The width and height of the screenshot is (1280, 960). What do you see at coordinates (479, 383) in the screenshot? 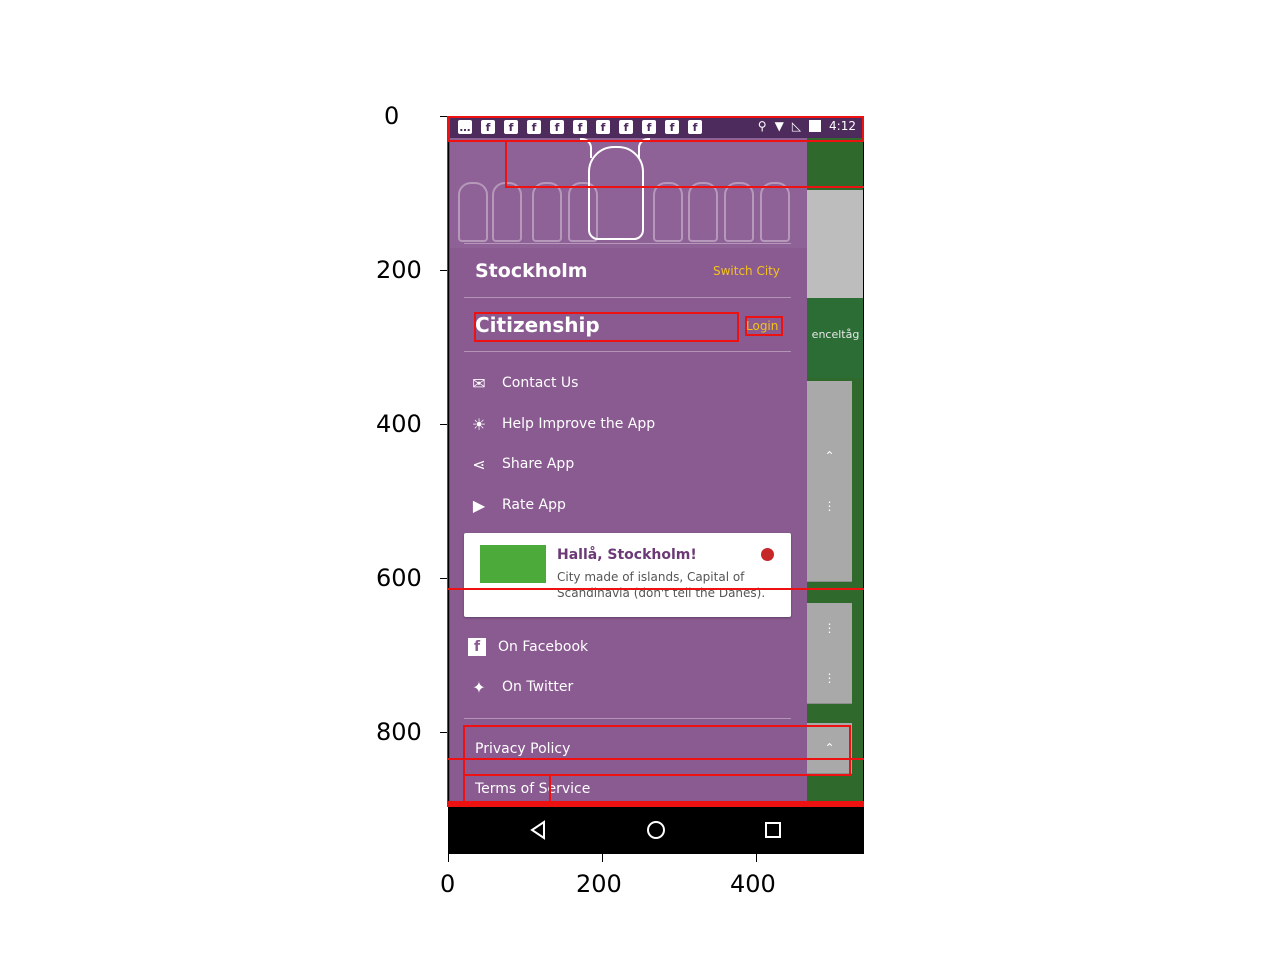
I see `mail-icon: ✉` at bounding box center [479, 383].